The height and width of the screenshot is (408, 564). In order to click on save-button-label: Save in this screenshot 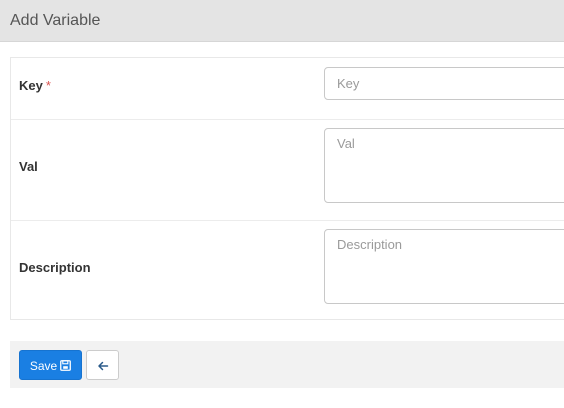, I will do `click(43, 365)`.